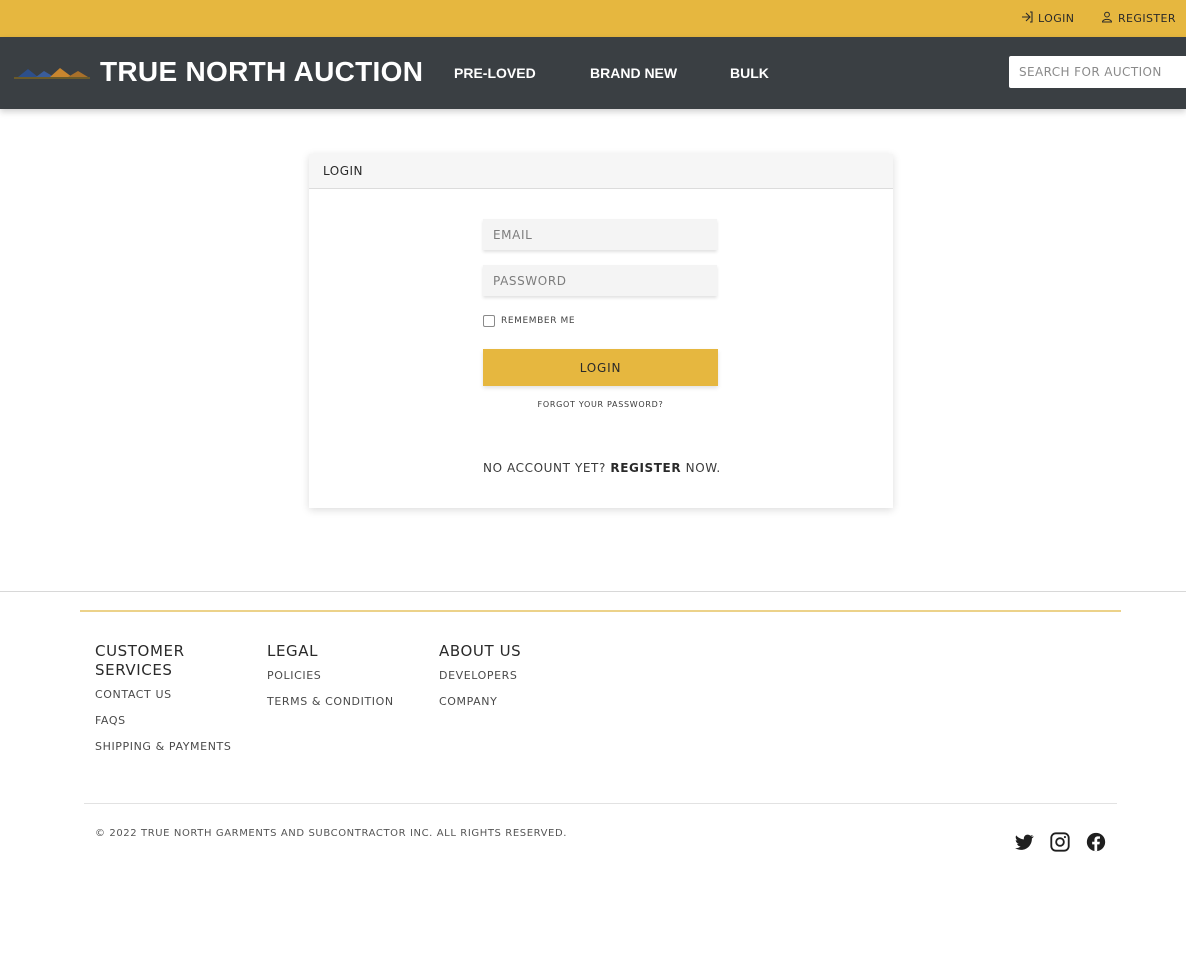 The image size is (1186, 975). What do you see at coordinates (633, 73) in the screenshot?
I see `nav-brand-new: BRAND NEW` at bounding box center [633, 73].